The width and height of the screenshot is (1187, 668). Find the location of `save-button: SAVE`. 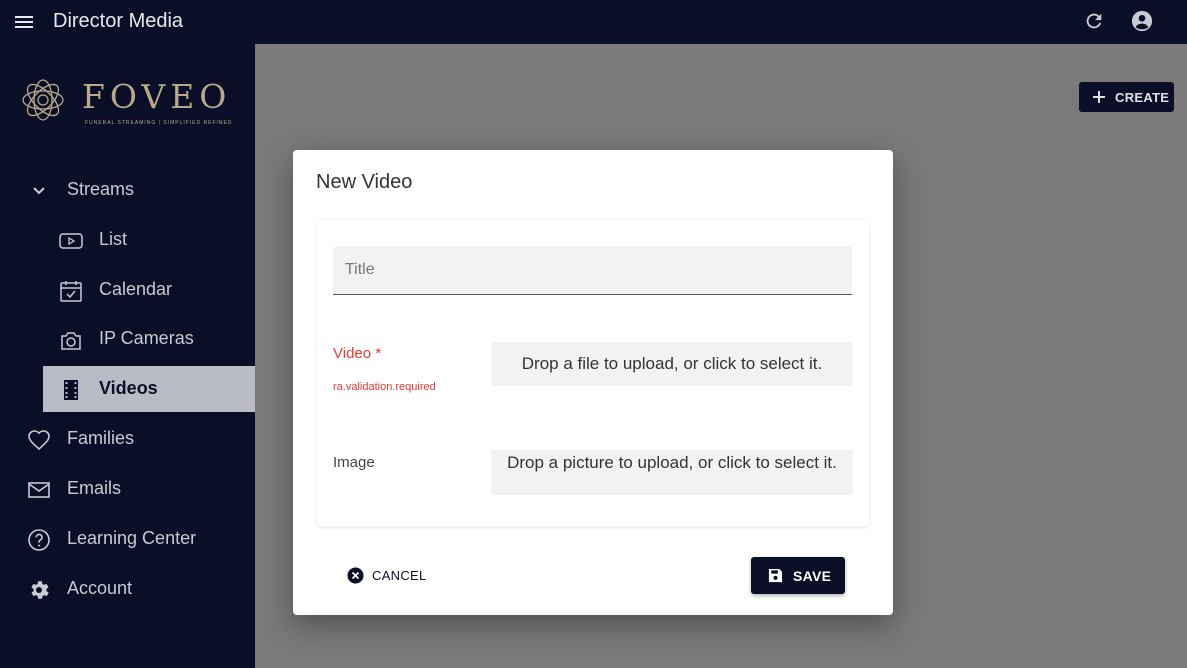

save-button: SAVE is located at coordinates (798, 575).